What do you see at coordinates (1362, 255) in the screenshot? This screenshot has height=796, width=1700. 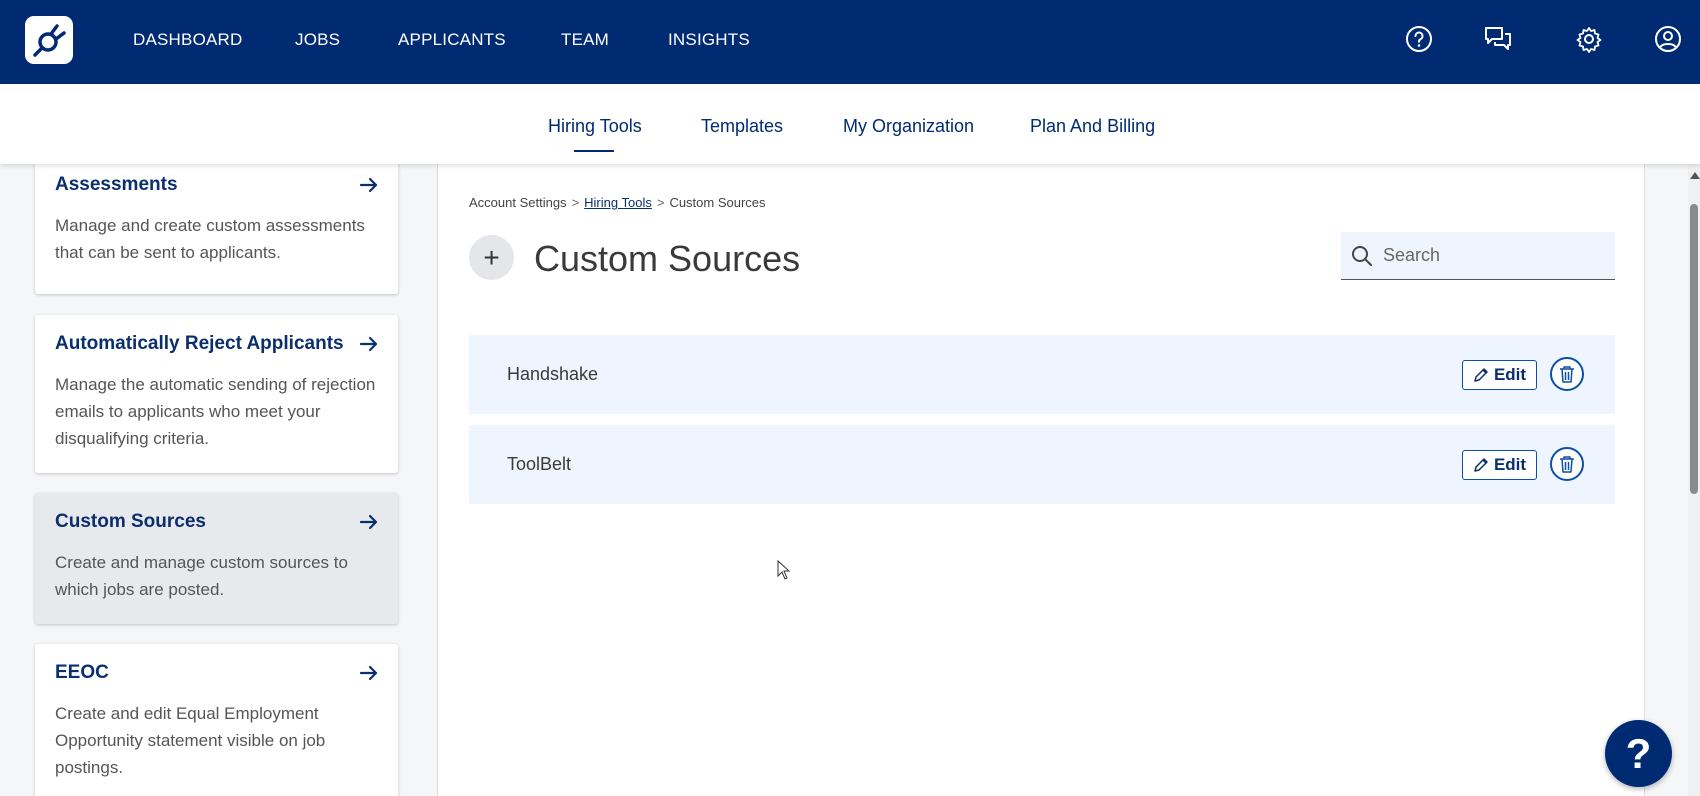 I see `search-icon` at bounding box center [1362, 255].